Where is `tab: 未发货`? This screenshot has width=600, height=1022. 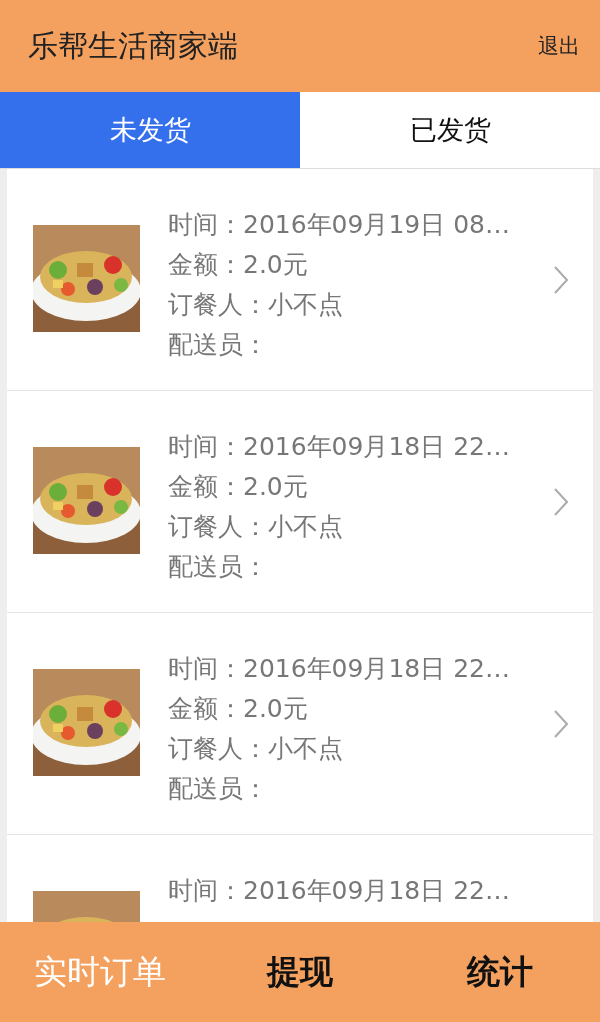
tab: 未发货 is located at coordinates (150, 130).